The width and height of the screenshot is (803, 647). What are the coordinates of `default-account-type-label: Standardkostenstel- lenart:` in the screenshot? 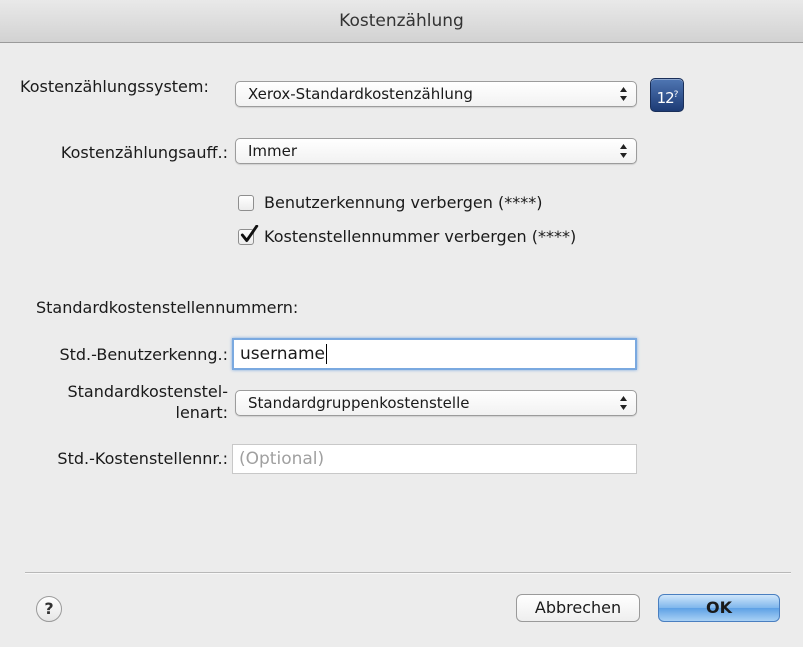 It's located at (147, 402).